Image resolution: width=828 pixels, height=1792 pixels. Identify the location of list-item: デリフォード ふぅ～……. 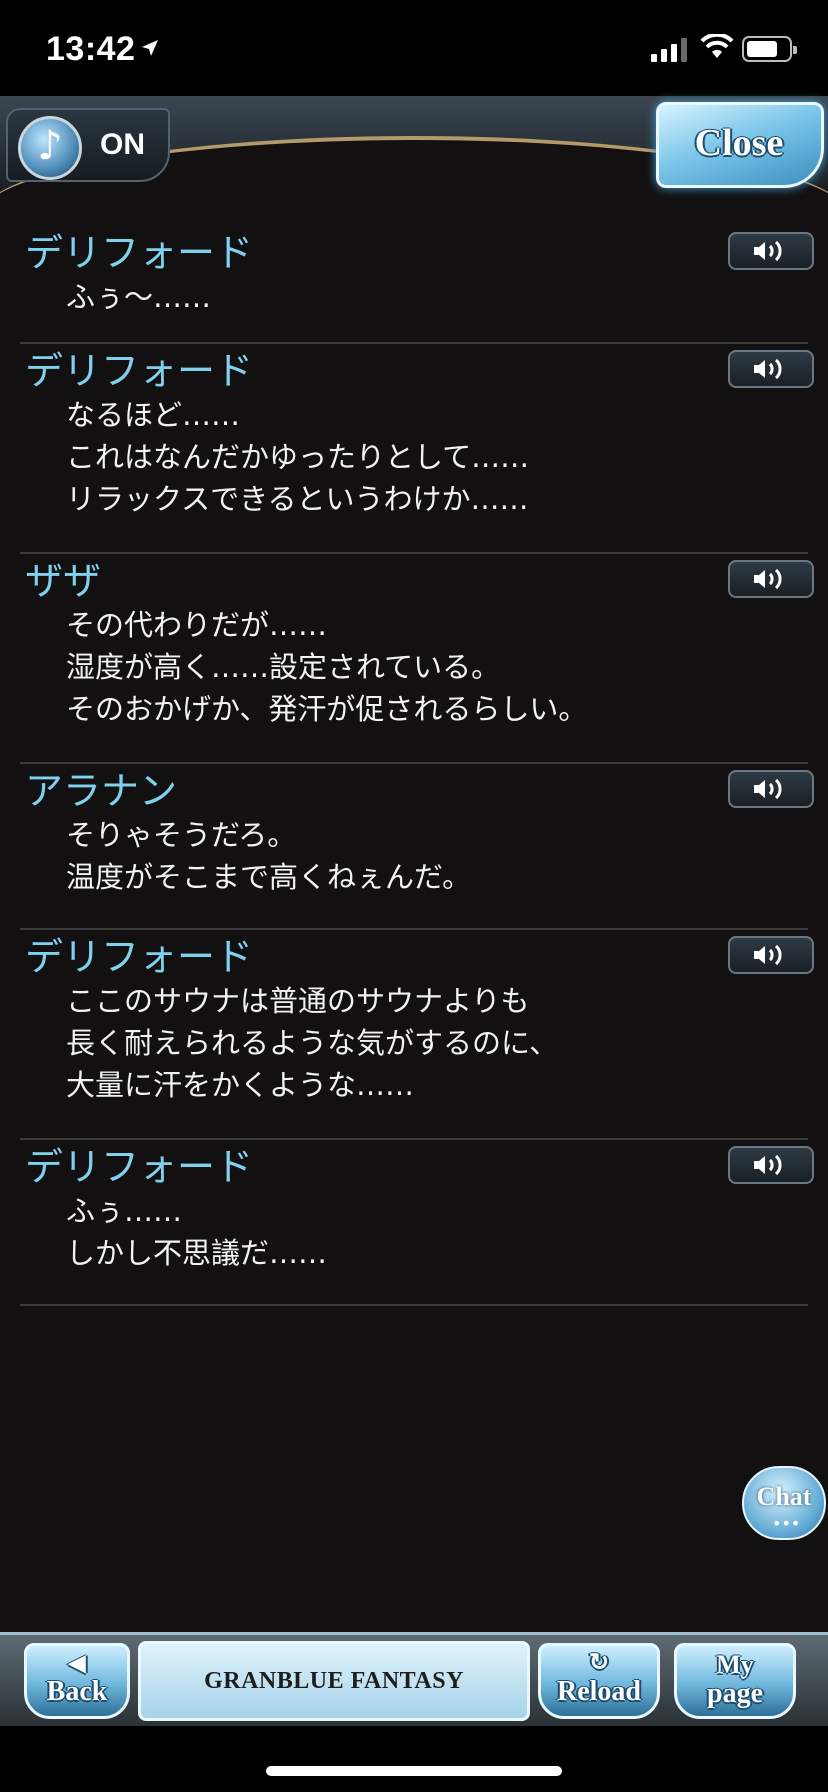
(417, 285).